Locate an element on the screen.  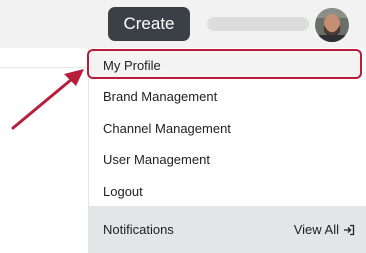
menu-item-my-profile: My Profile is located at coordinates (227, 65).